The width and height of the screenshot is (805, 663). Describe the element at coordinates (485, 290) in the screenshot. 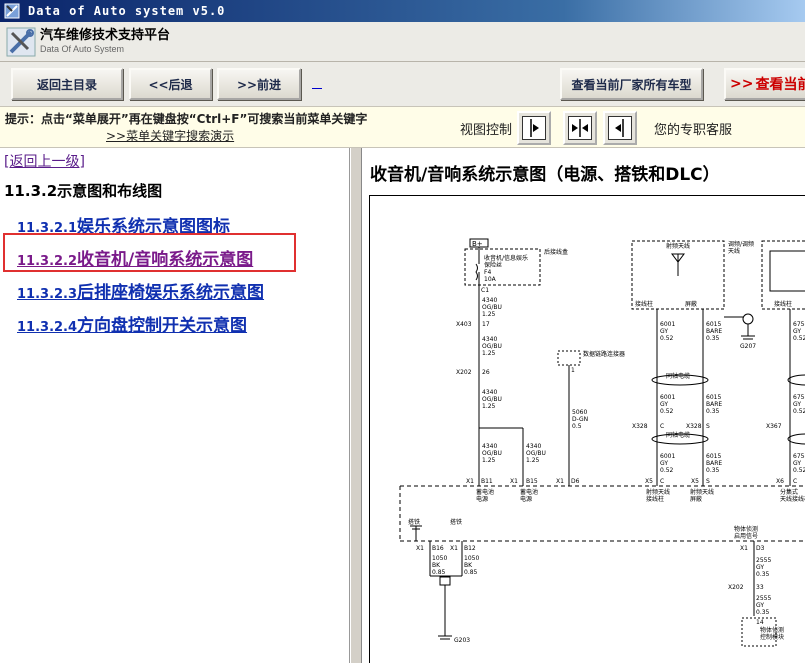

I see `svg-text: C1` at that location.